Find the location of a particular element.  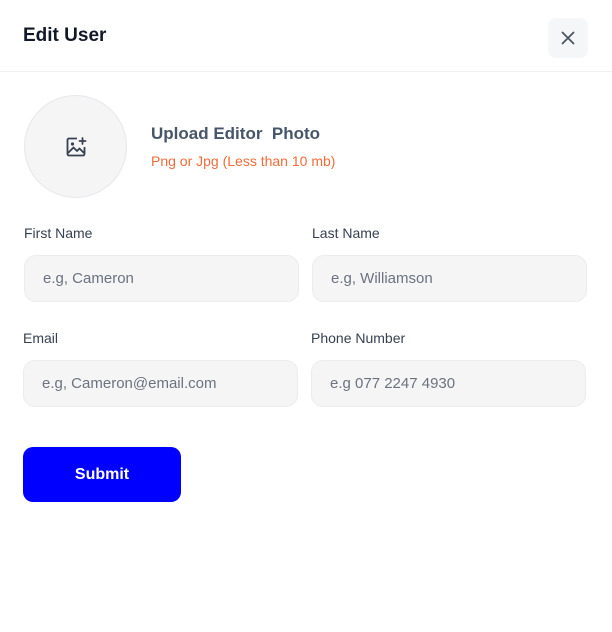

dialog-header: Edit User is located at coordinates (306, 36).